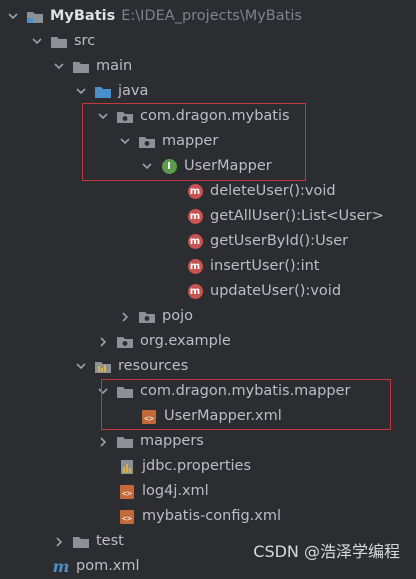 The width and height of the screenshot is (416, 579). Describe the element at coordinates (208, 241) in the screenshot. I see `tree-row-method: m getUserById():User` at that location.